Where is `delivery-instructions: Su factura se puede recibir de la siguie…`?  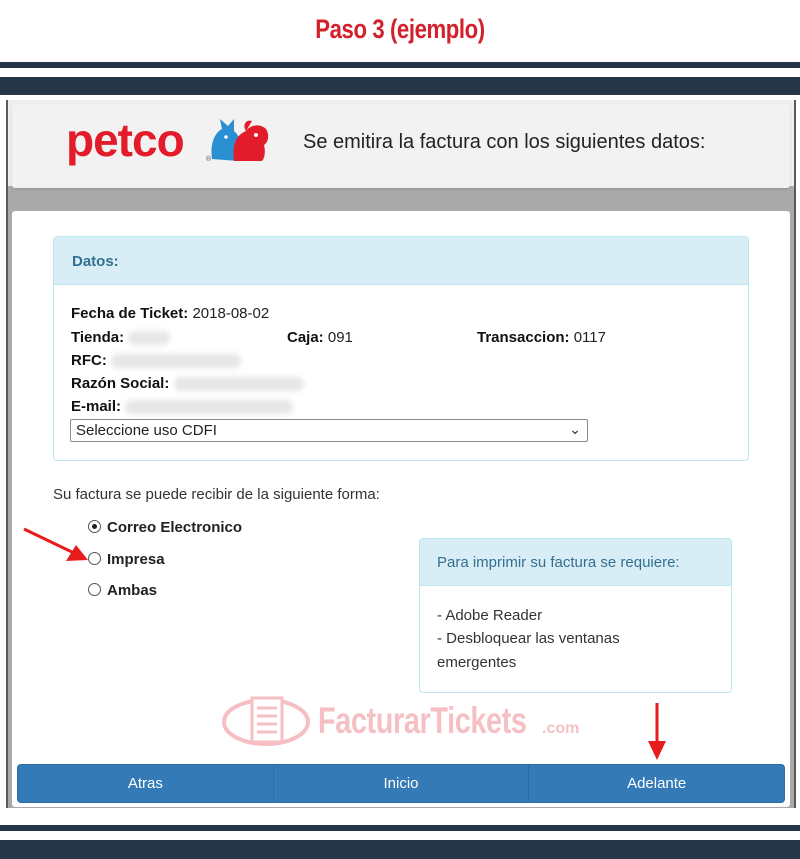 delivery-instructions: Su factura se puede recibir de la siguie… is located at coordinates (216, 494).